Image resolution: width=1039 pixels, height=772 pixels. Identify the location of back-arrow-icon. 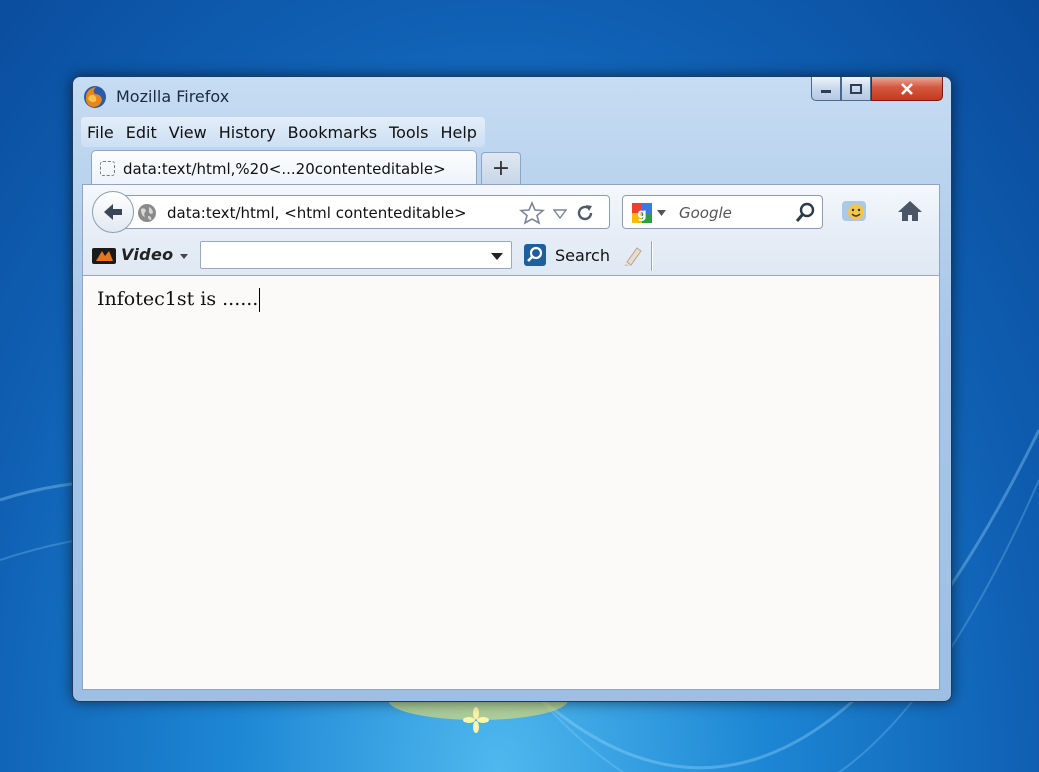
(113, 212).